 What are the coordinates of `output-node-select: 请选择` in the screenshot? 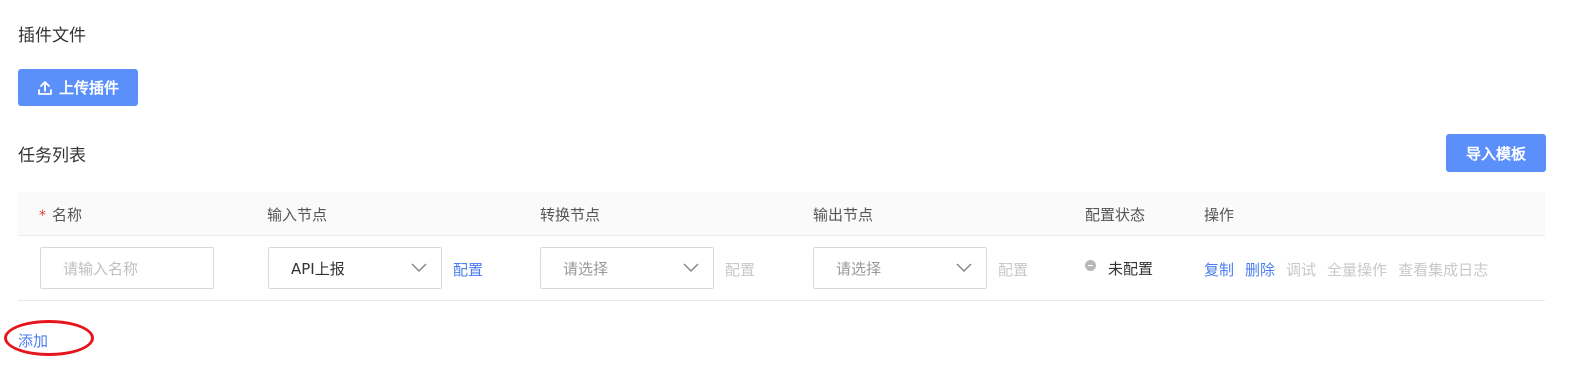 It's located at (900, 268).